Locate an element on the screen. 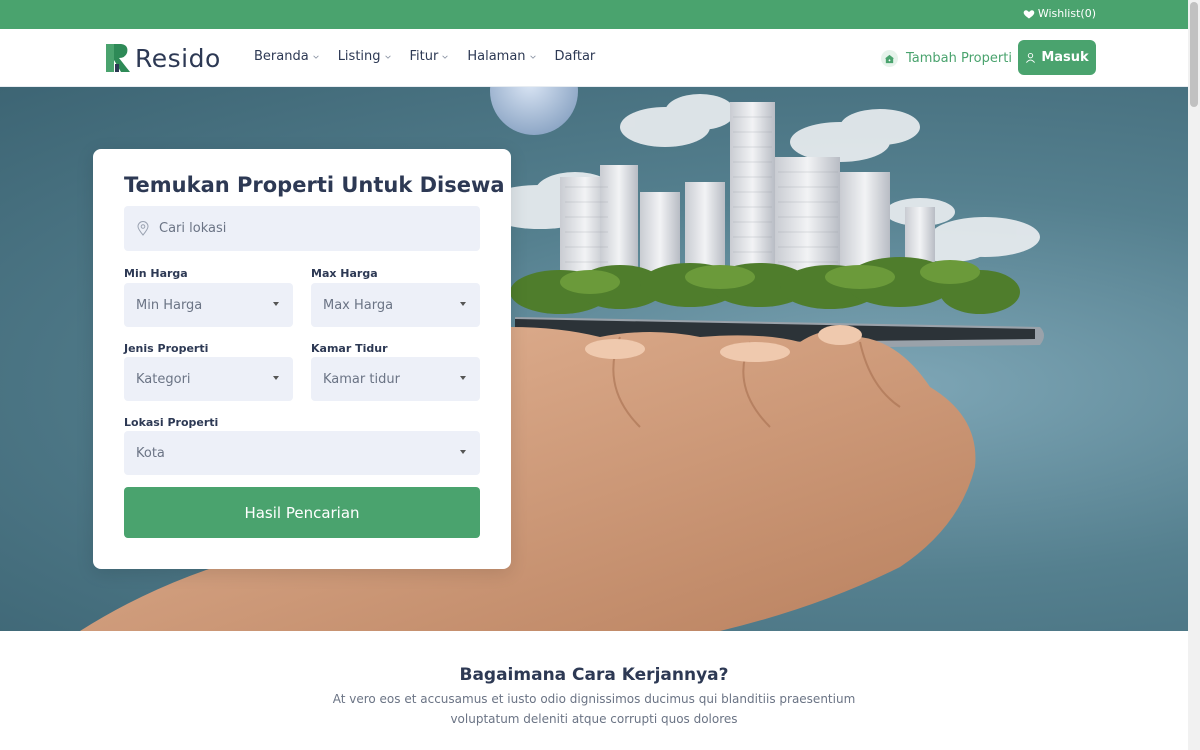 Image resolution: width=1200 pixels, height=750 pixels. add-property-link: Tambah Properti is located at coordinates (946, 58).